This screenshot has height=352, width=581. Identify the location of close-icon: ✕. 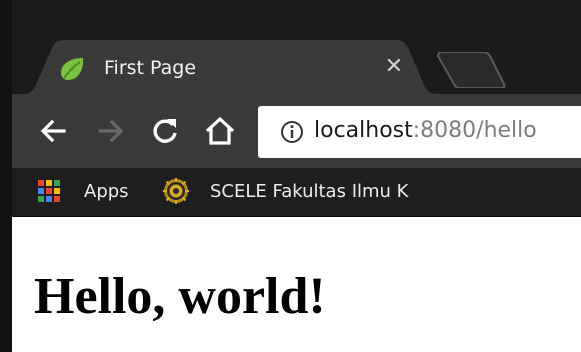
(394, 67).